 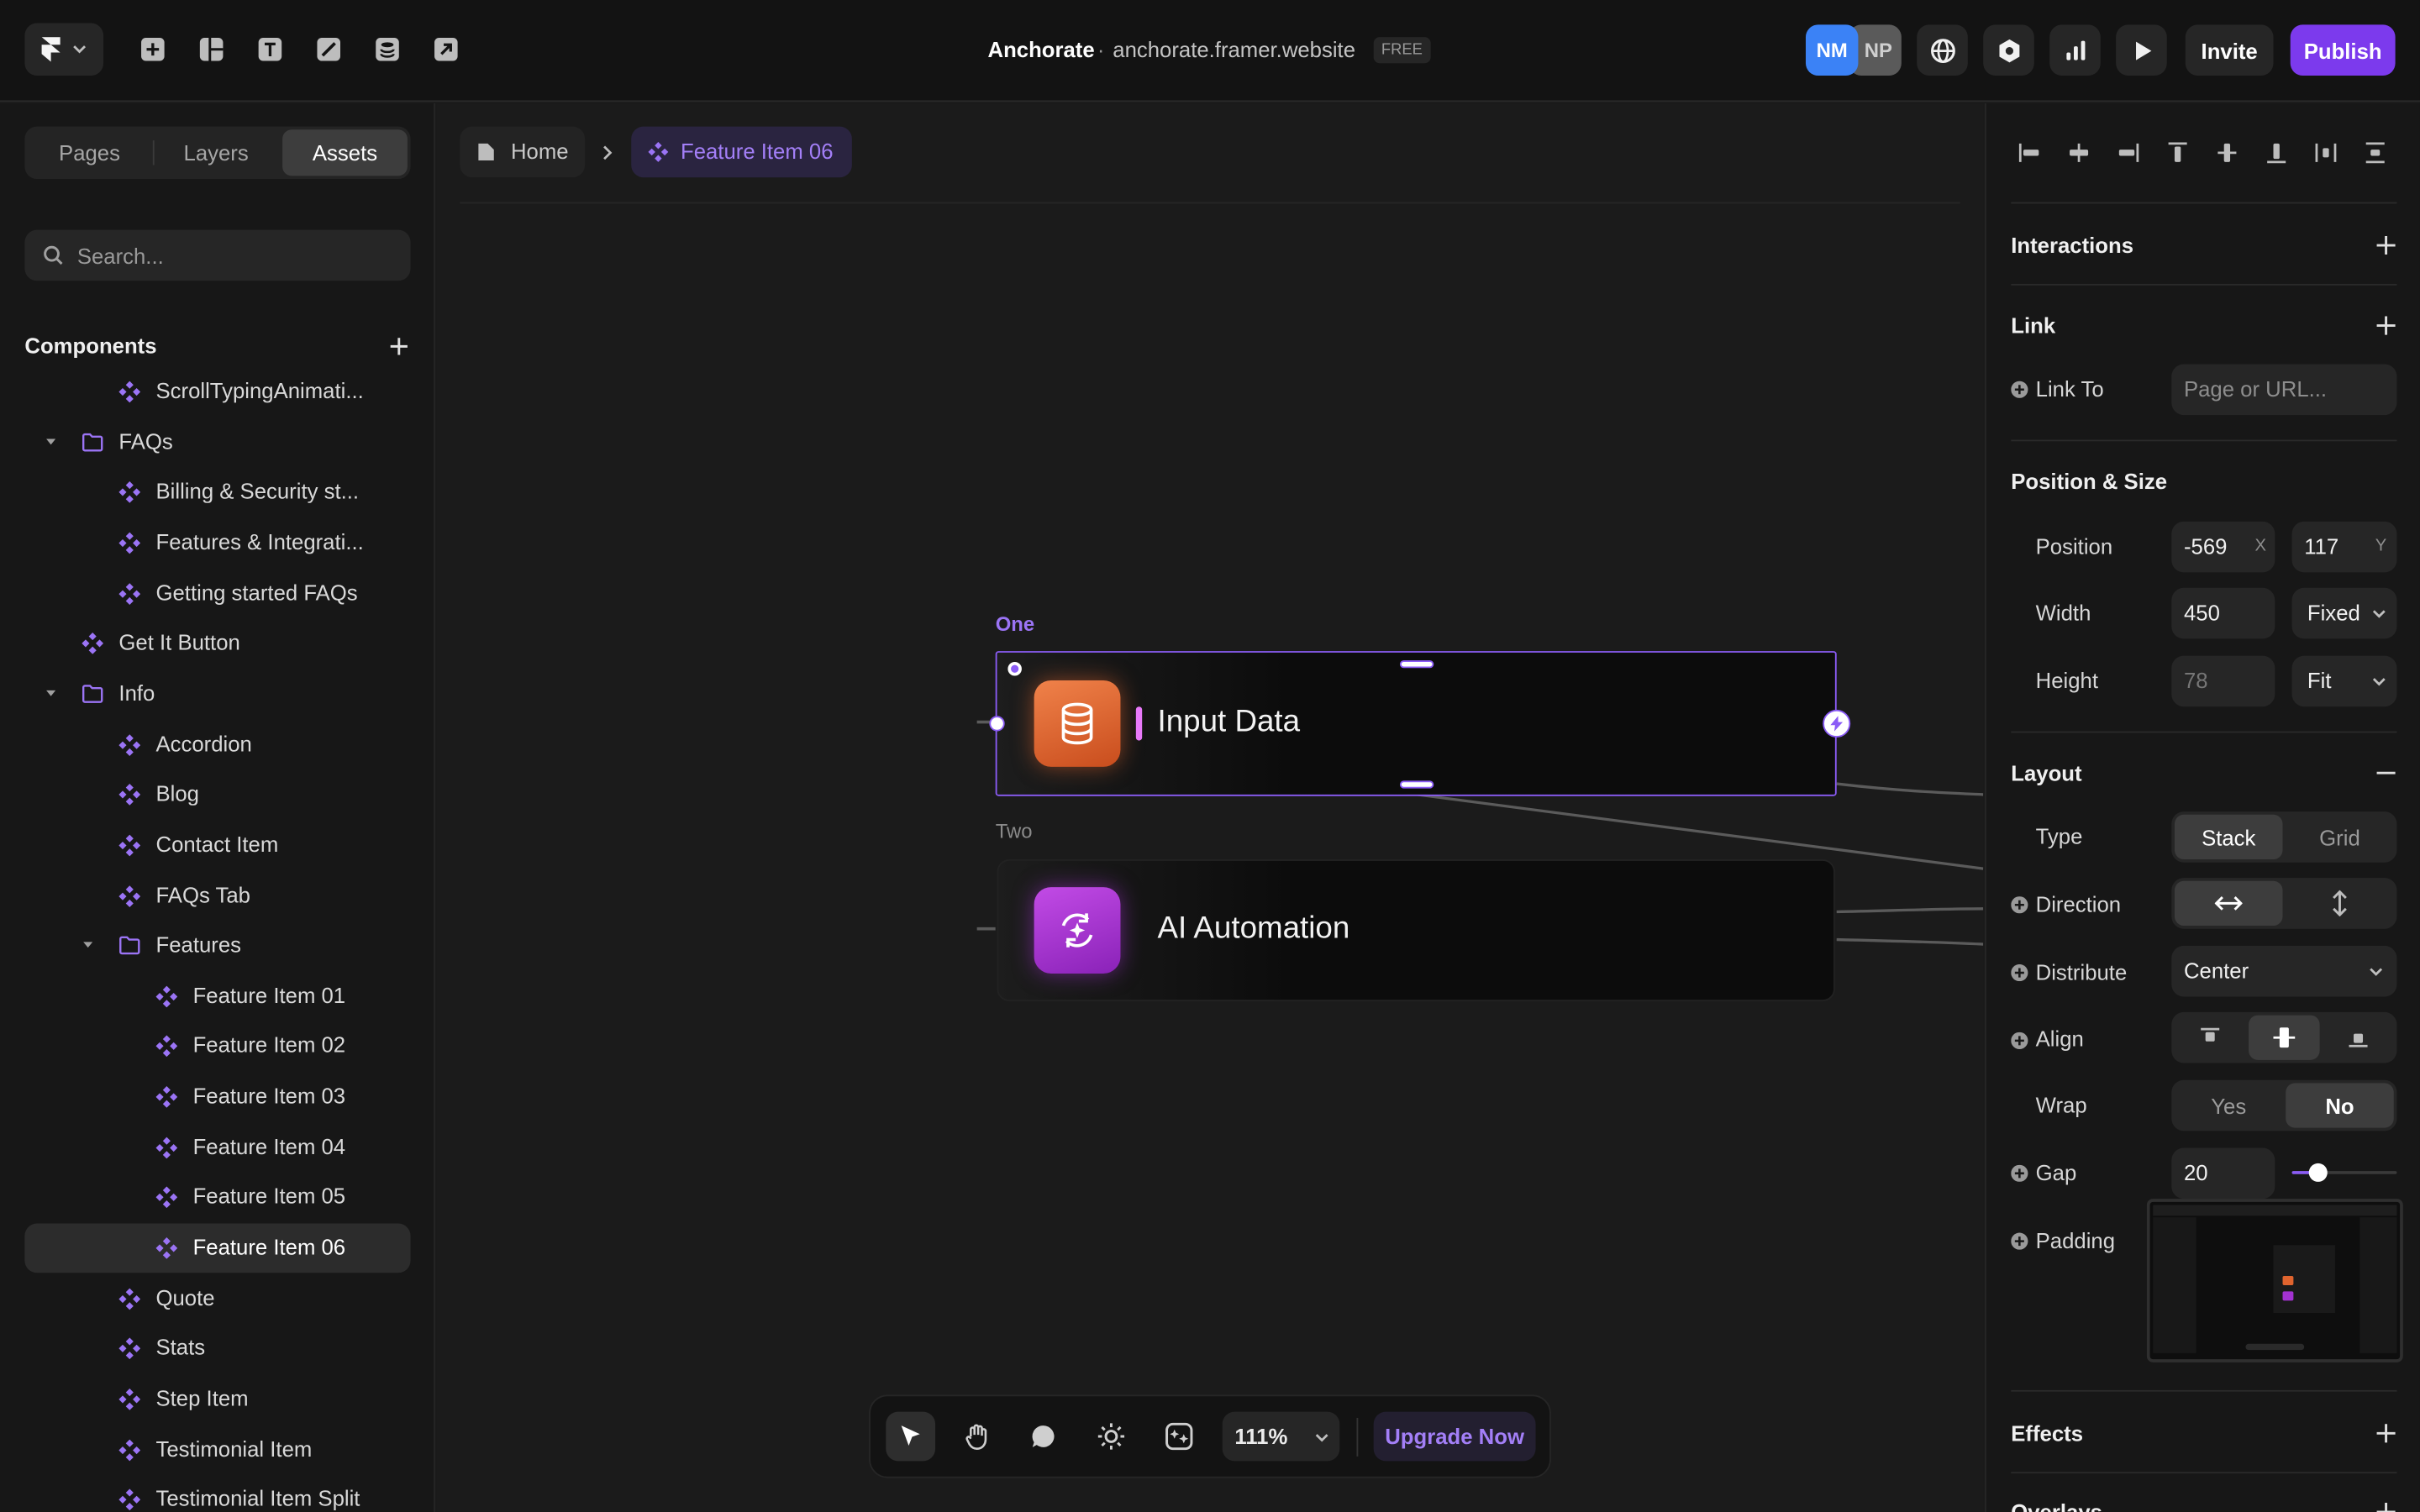 I want to click on distribute-vertical-icon, so click(x=2375, y=152).